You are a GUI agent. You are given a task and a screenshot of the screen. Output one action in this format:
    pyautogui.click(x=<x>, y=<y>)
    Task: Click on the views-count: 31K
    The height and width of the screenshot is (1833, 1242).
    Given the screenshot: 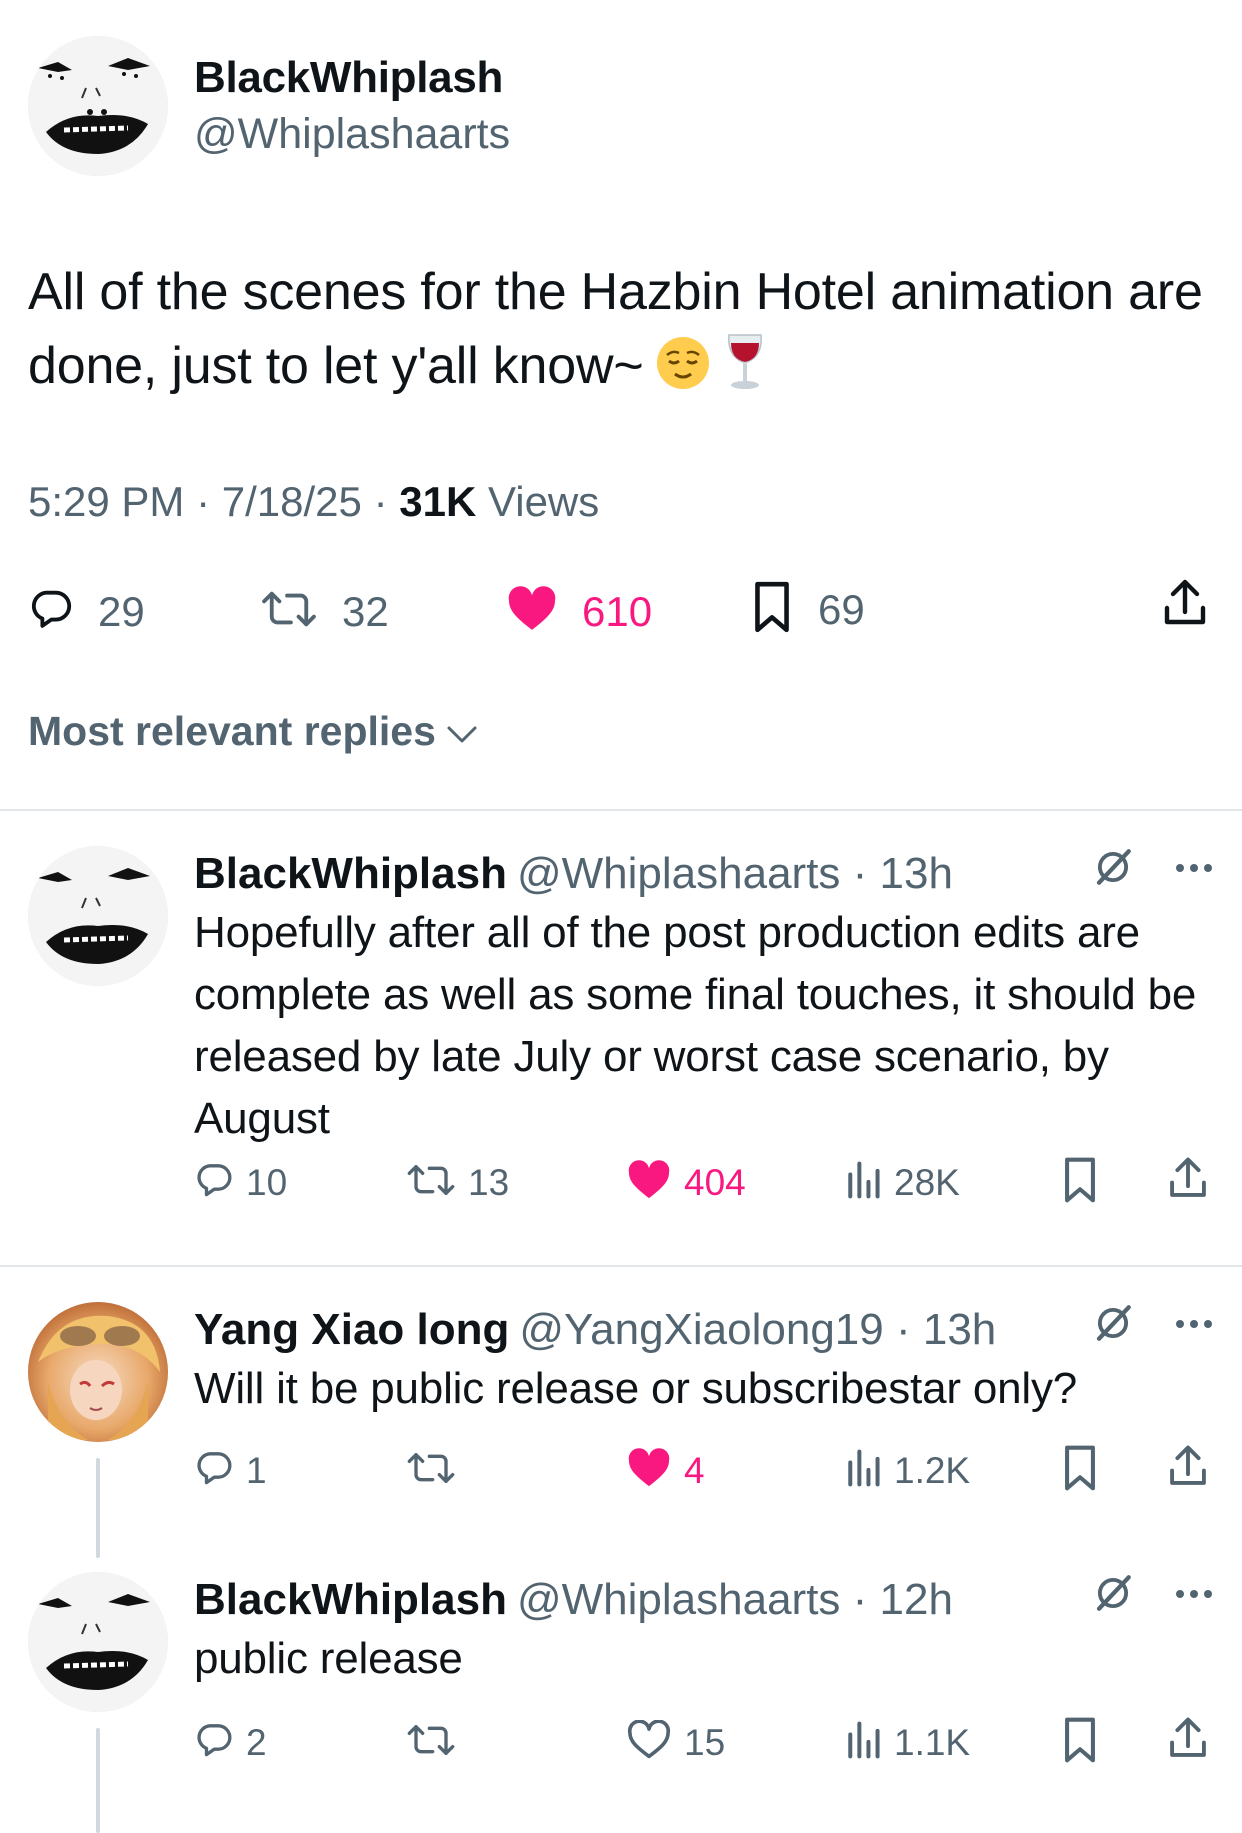 What is the action you would take?
    pyautogui.click(x=437, y=501)
    